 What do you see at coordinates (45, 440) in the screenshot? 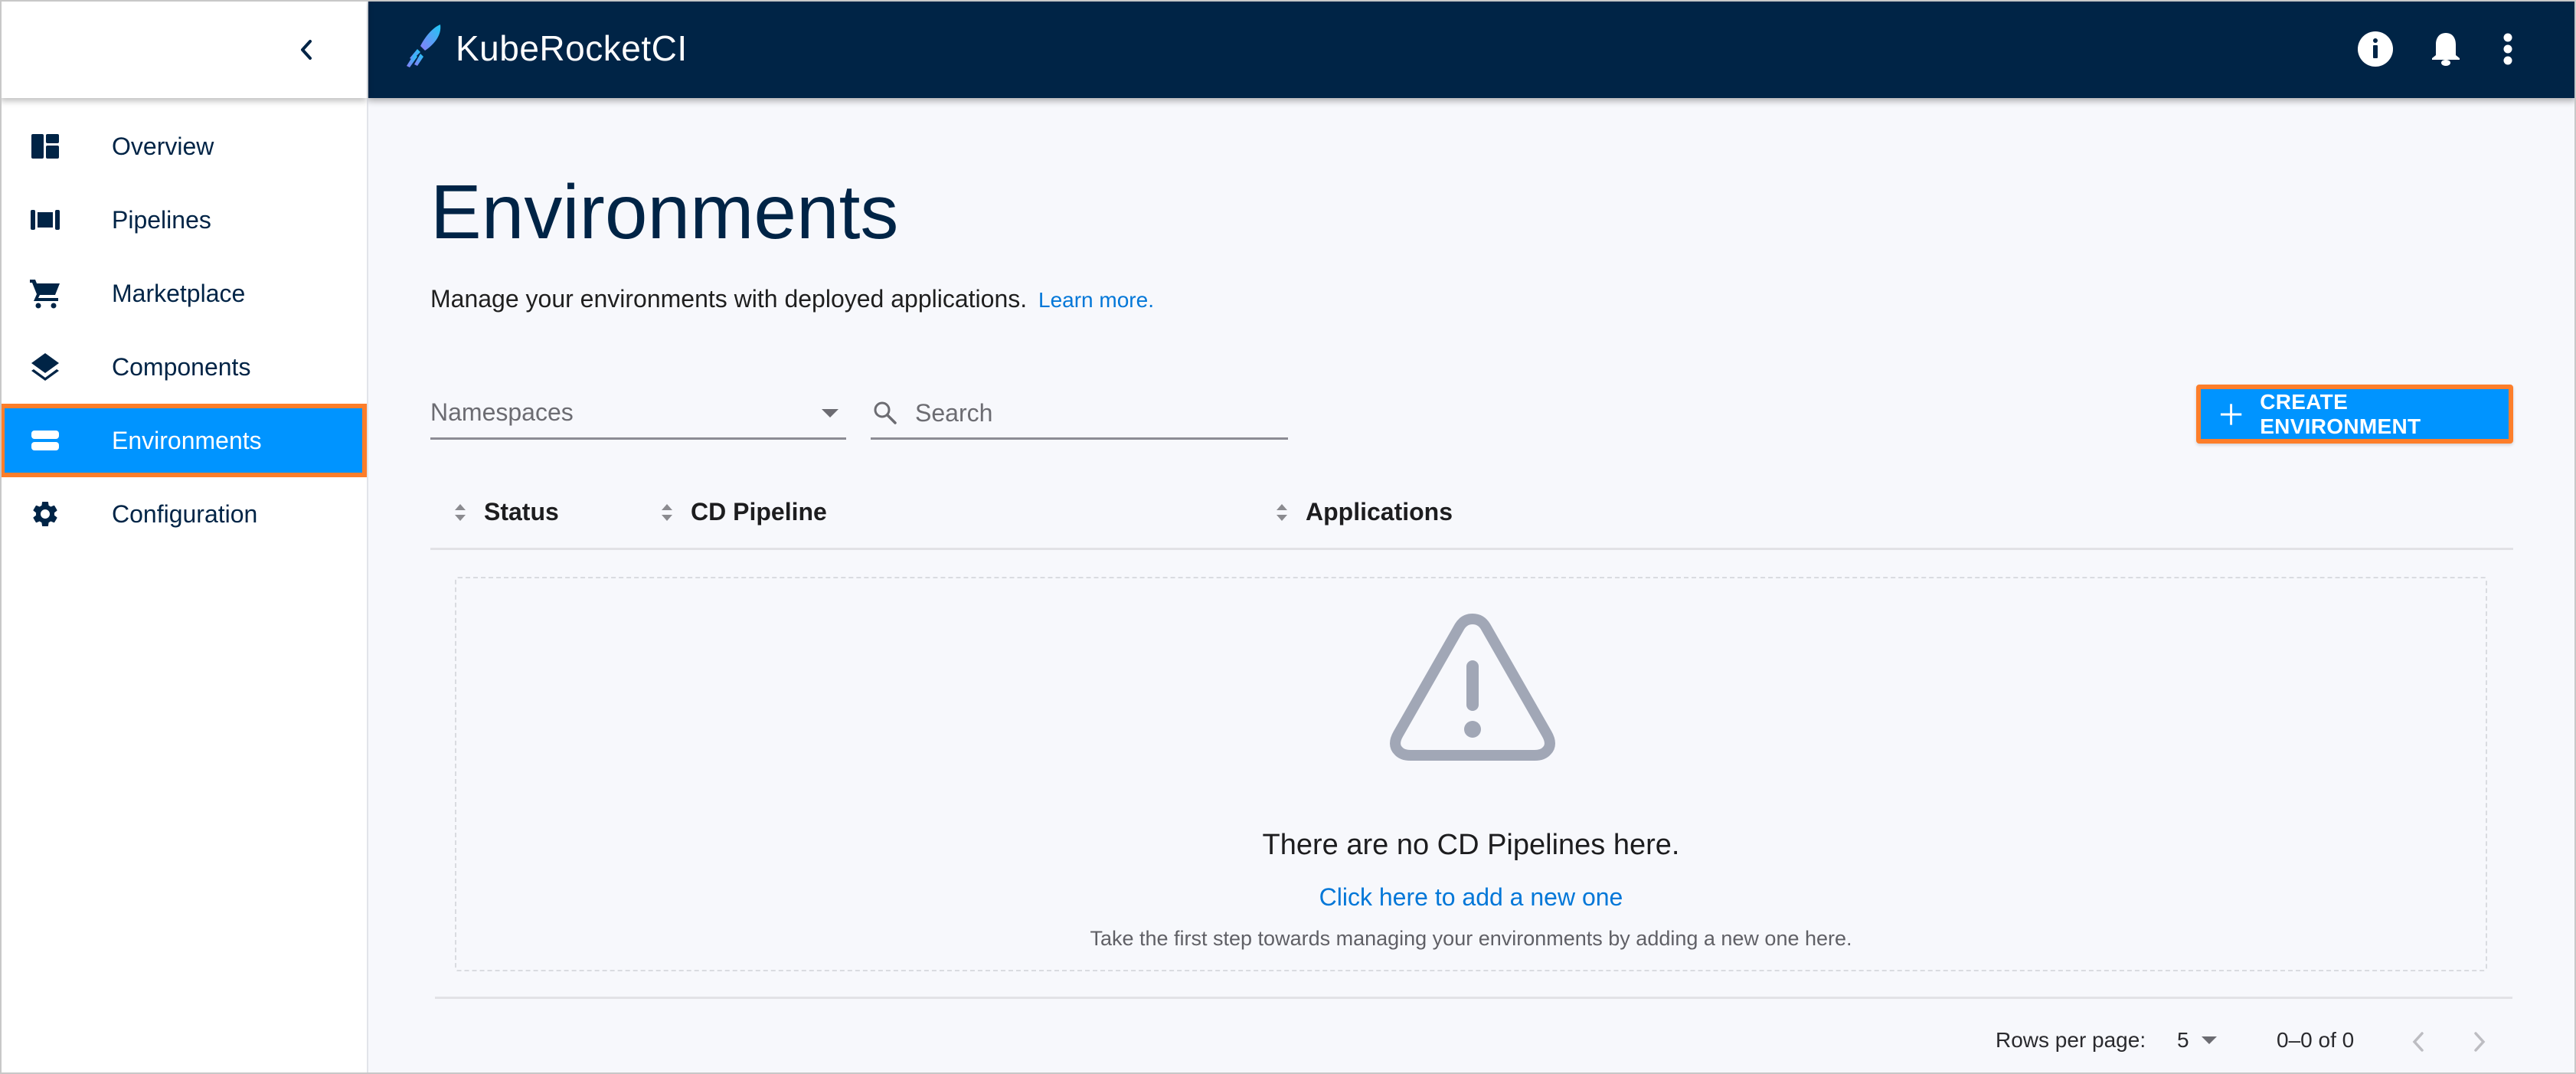
I see `environments-icon` at bounding box center [45, 440].